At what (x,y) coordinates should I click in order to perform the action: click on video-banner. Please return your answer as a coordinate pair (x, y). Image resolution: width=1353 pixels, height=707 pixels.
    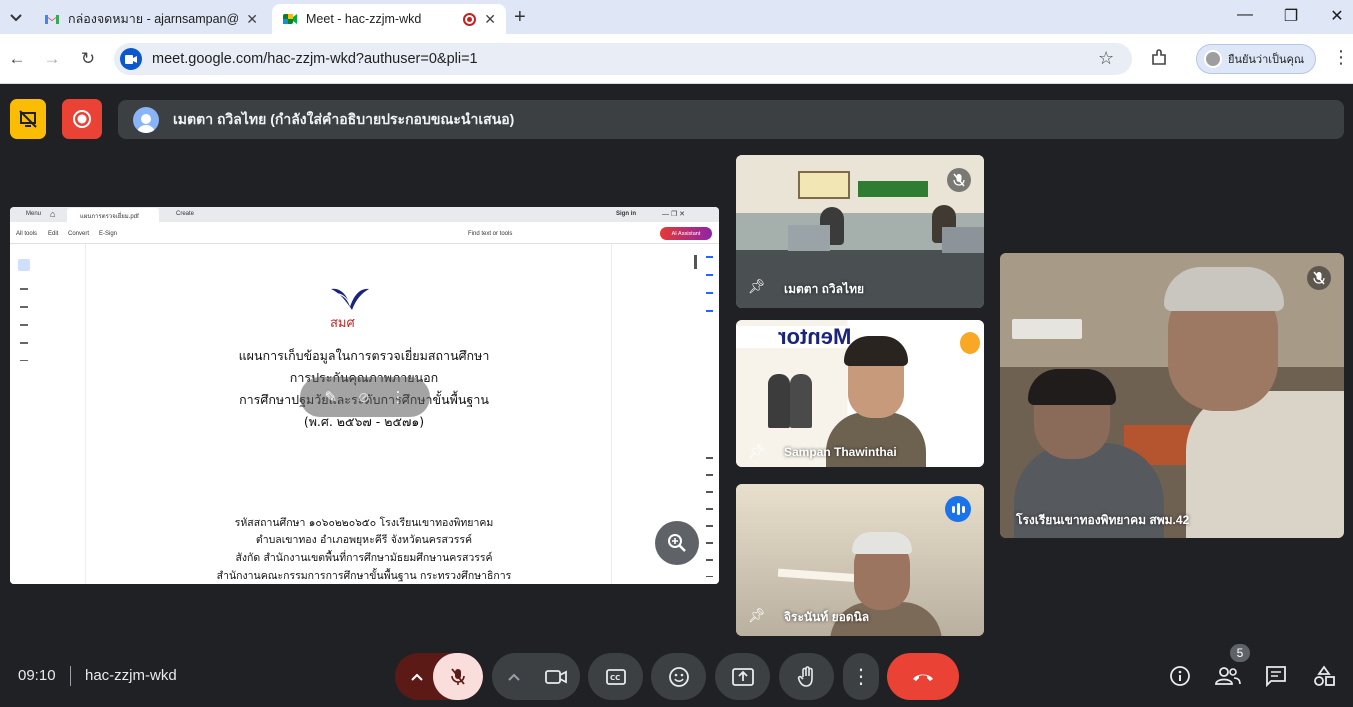
    Looking at the image, I should click on (893, 189).